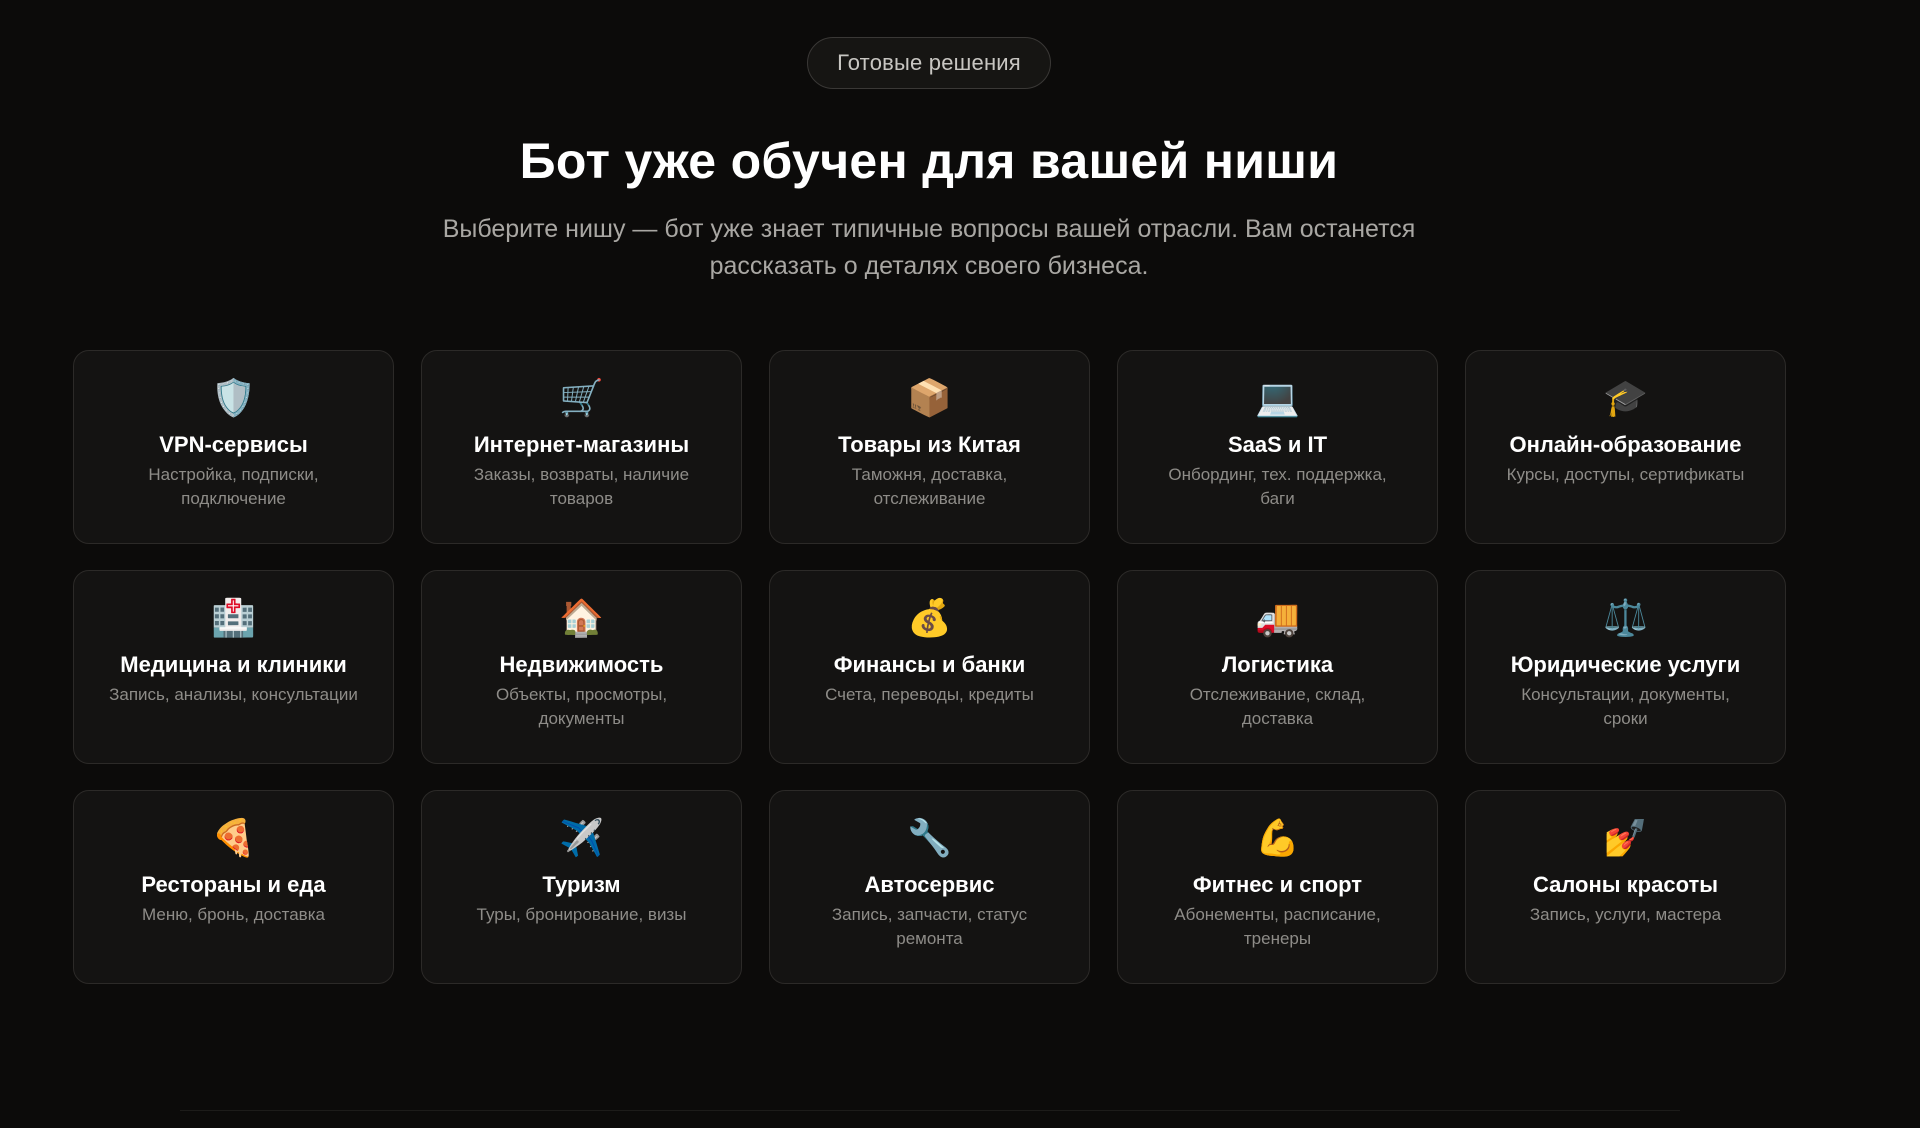 Image resolution: width=1920 pixels, height=1128 pixels. What do you see at coordinates (929, 884) in the screenshot?
I see `niche-card-title: Автосервис` at bounding box center [929, 884].